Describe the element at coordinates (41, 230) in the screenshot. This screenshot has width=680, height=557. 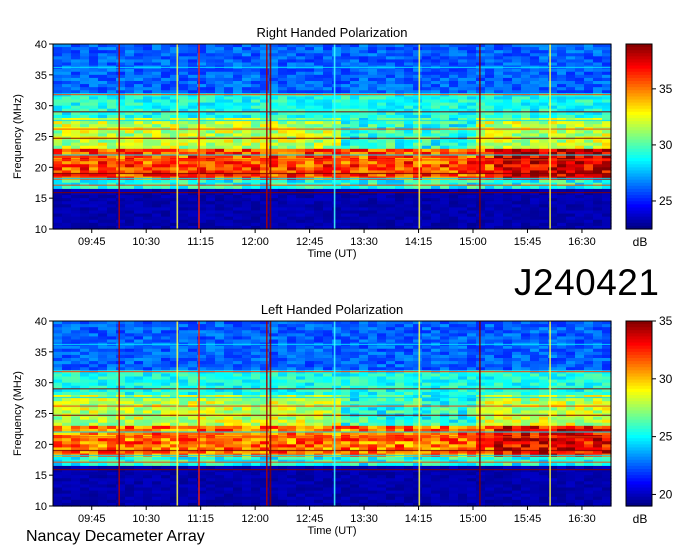
I see `y-tick-label: 10` at that location.